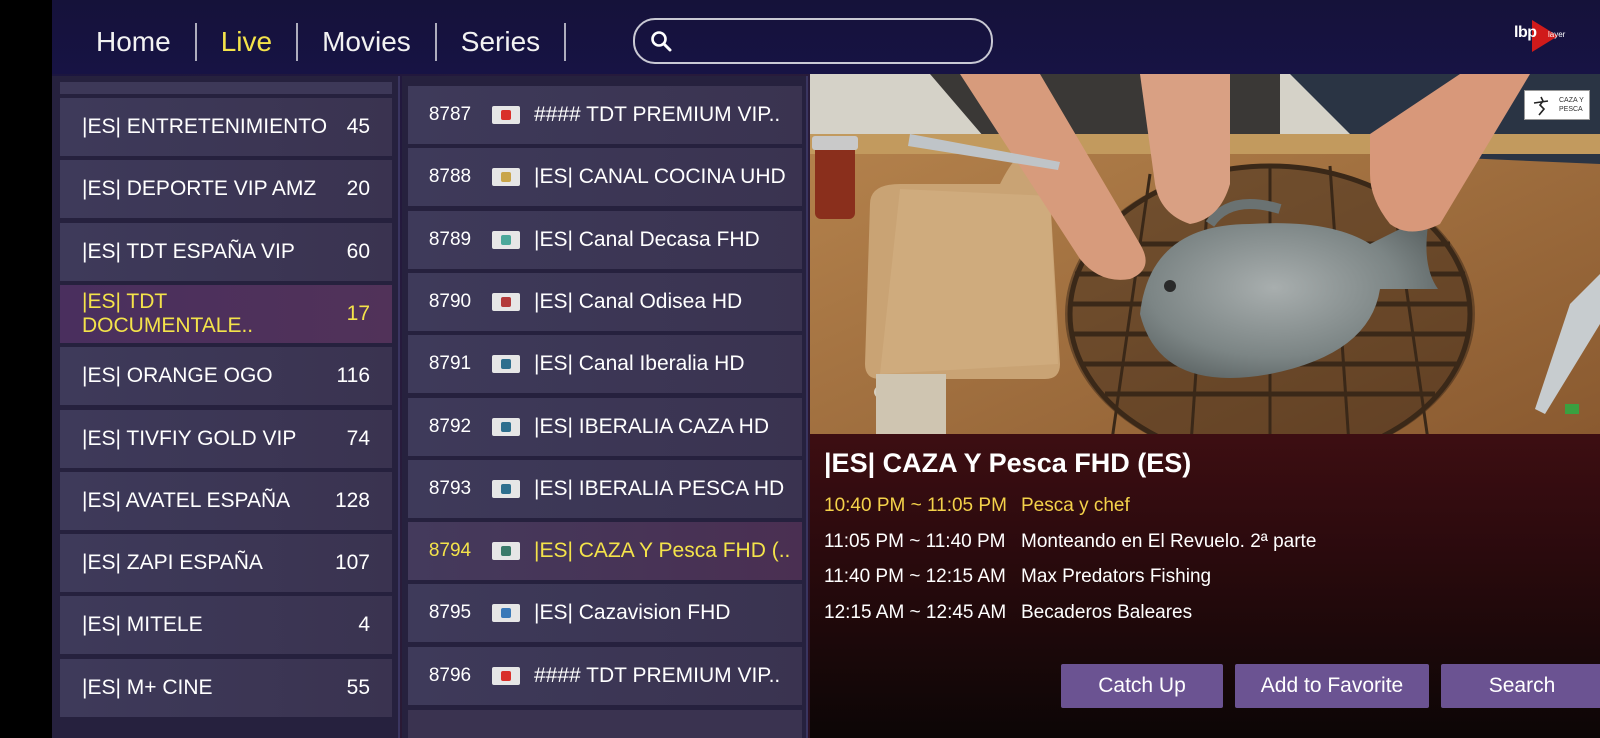 Image resolution: width=1600 pixels, height=738 pixels. I want to click on logo-subtext: layer, so click(1557, 34).